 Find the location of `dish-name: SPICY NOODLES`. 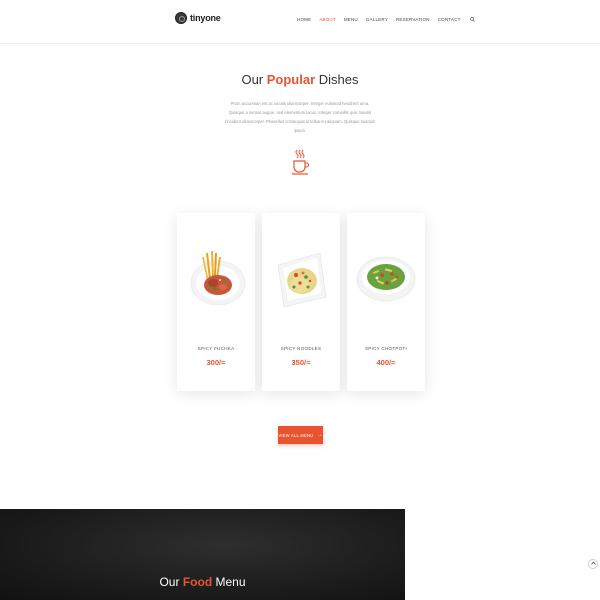

dish-name: SPICY NOODLES is located at coordinates (301, 348).